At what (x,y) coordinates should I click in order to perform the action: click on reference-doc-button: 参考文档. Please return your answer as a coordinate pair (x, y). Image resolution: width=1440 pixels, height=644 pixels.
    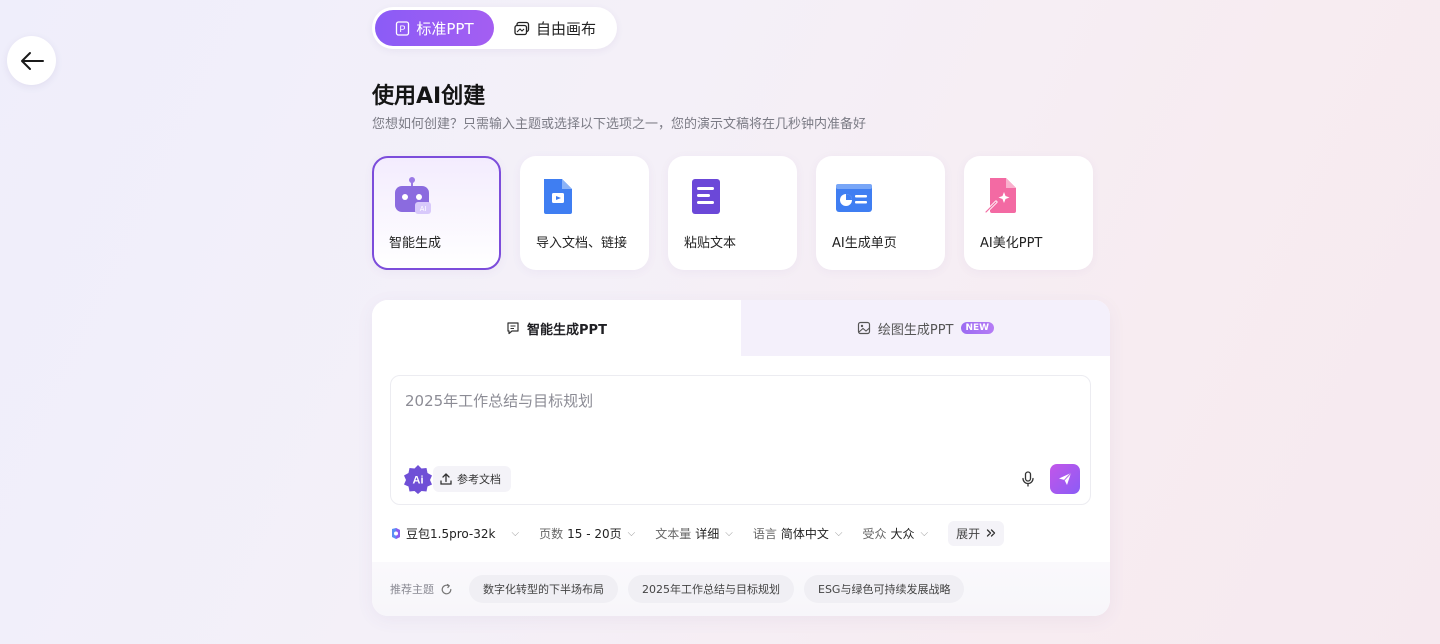
    Looking at the image, I should click on (472, 479).